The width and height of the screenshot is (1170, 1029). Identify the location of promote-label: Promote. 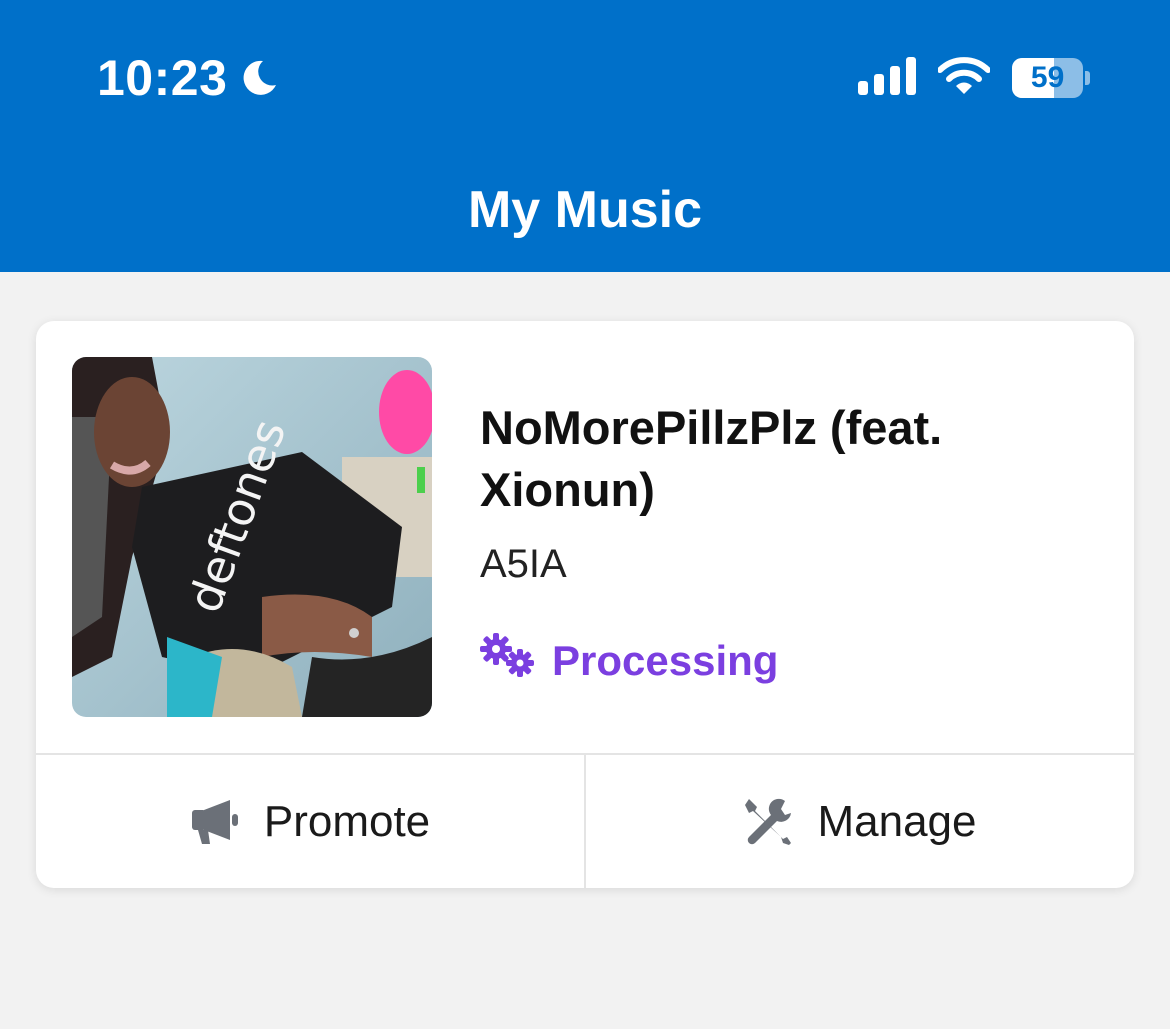
(347, 821).